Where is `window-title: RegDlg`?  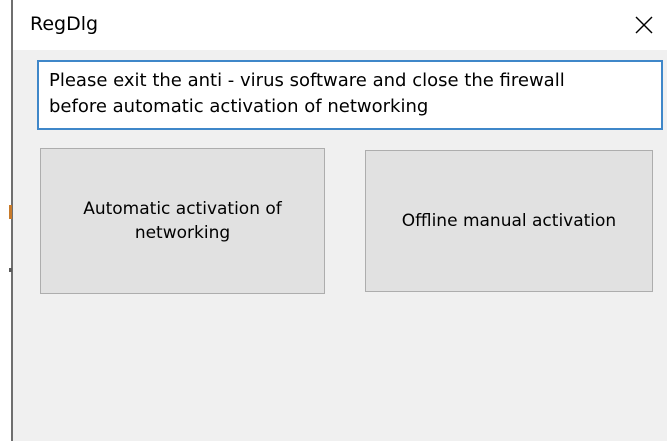
window-title: RegDlg is located at coordinates (64, 24).